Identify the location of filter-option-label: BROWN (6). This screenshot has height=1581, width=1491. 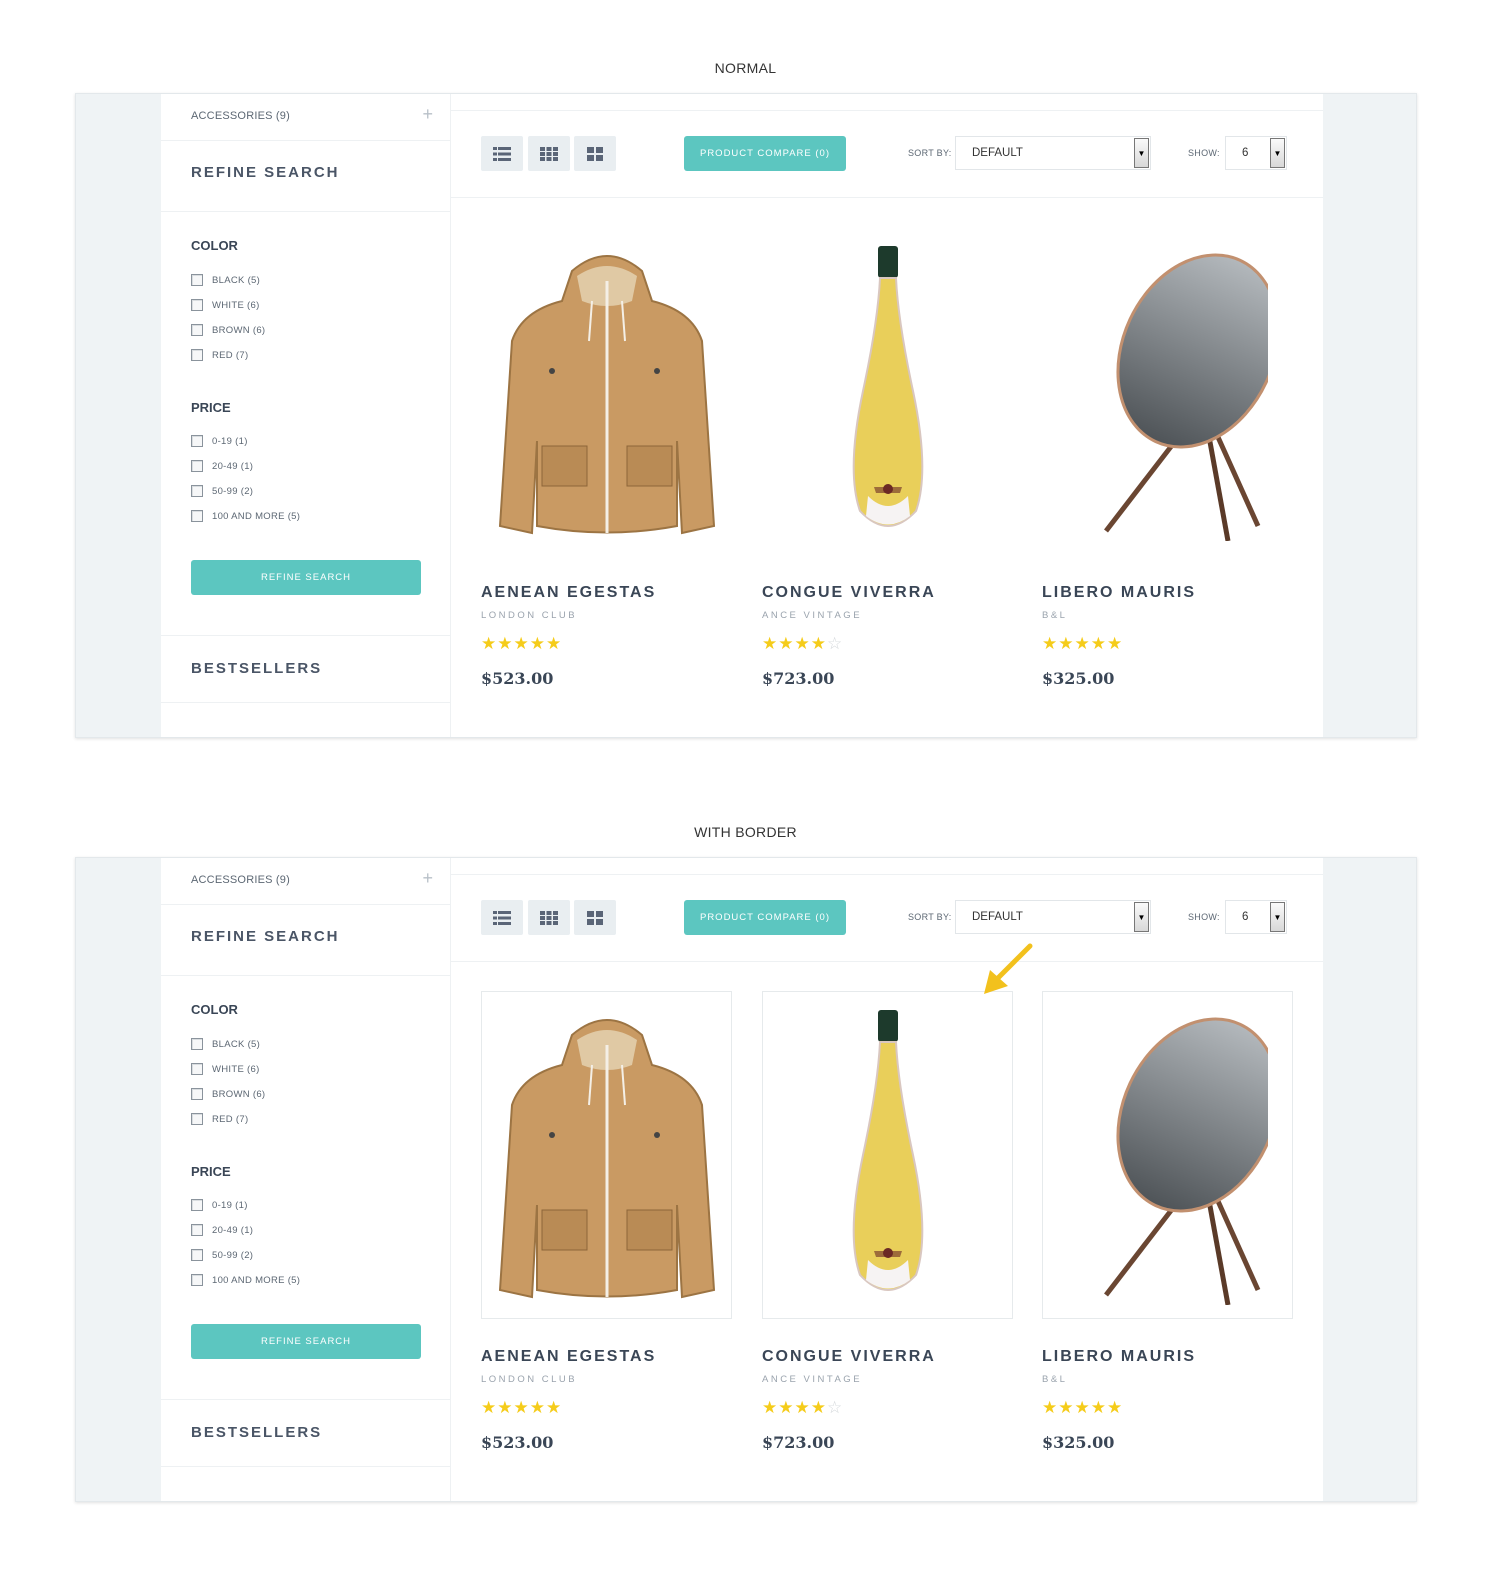
(239, 1094).